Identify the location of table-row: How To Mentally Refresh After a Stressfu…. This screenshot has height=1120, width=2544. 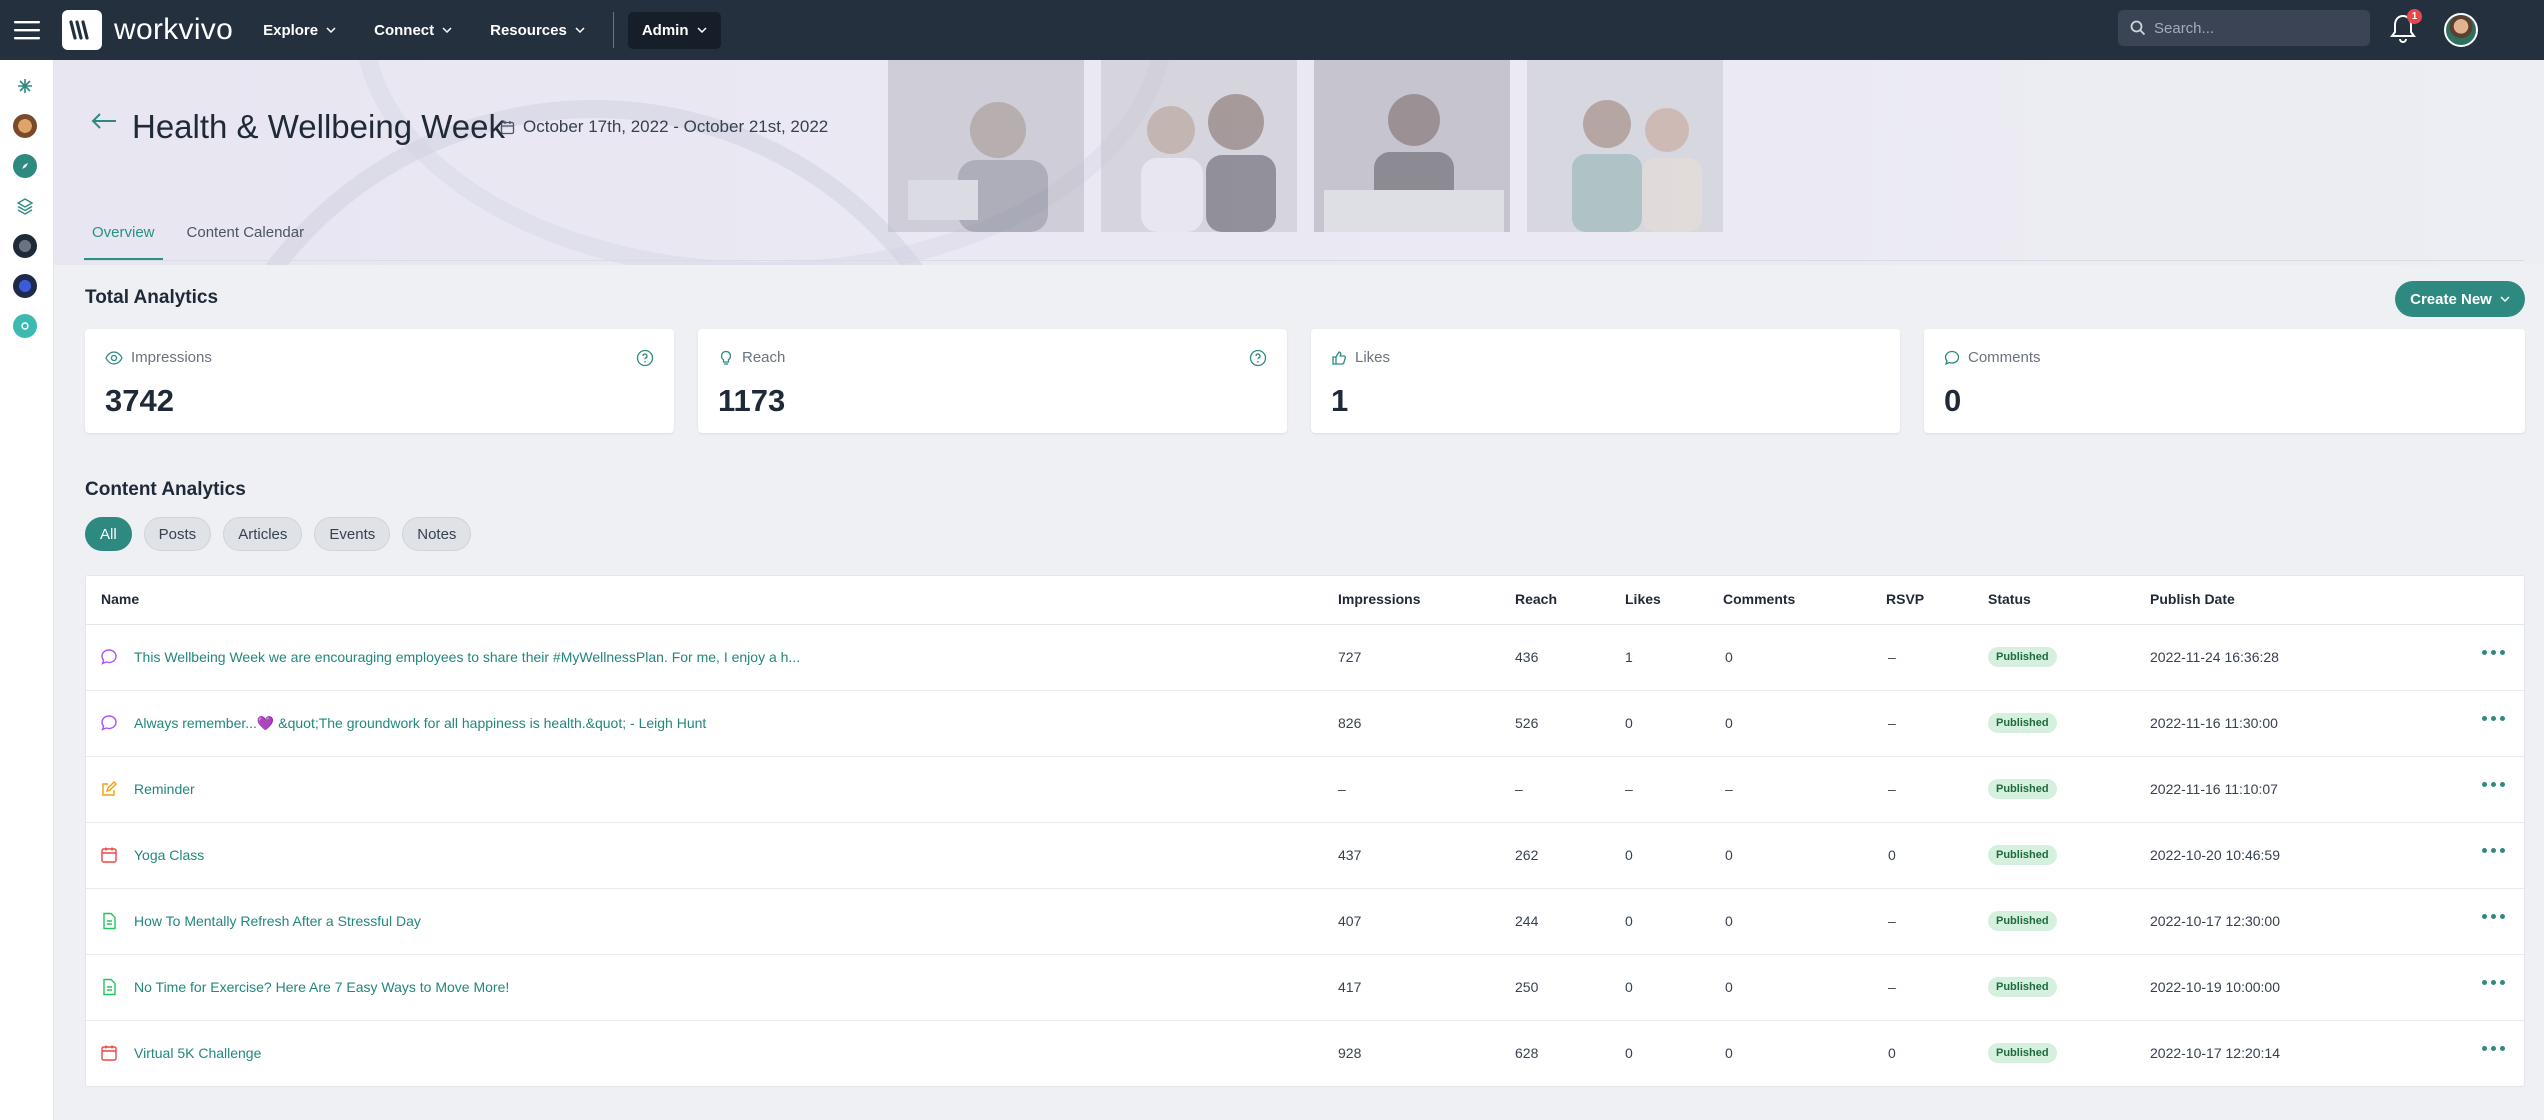
(1305, 922).